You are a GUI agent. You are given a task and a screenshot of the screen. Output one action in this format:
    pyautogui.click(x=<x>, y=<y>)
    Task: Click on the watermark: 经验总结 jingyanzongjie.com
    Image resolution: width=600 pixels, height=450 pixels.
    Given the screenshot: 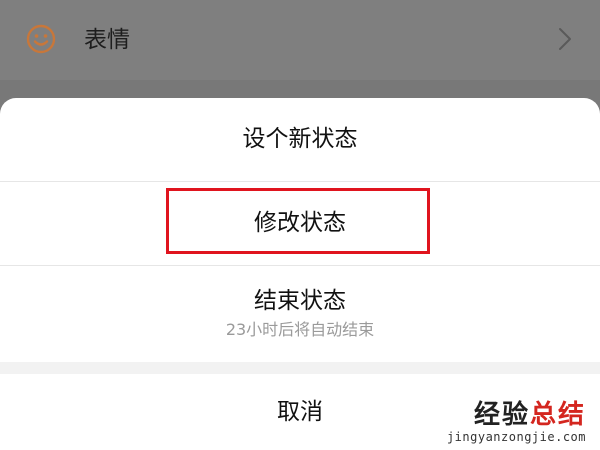 What is the action you would take?
    pyautogui.click(x=516, y=422)
    